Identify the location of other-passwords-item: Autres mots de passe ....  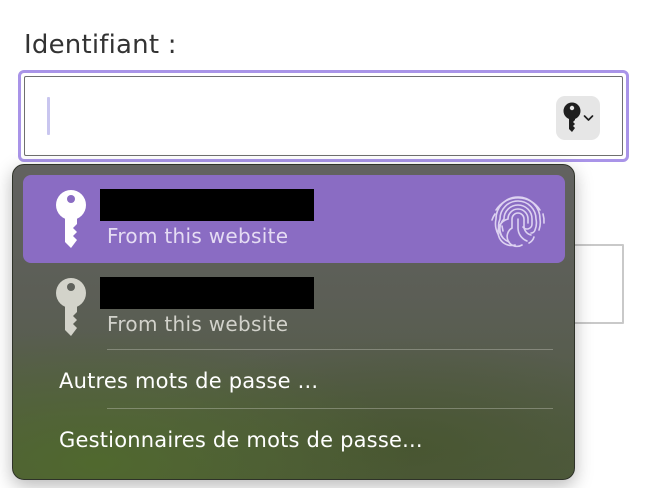
(188, 381).